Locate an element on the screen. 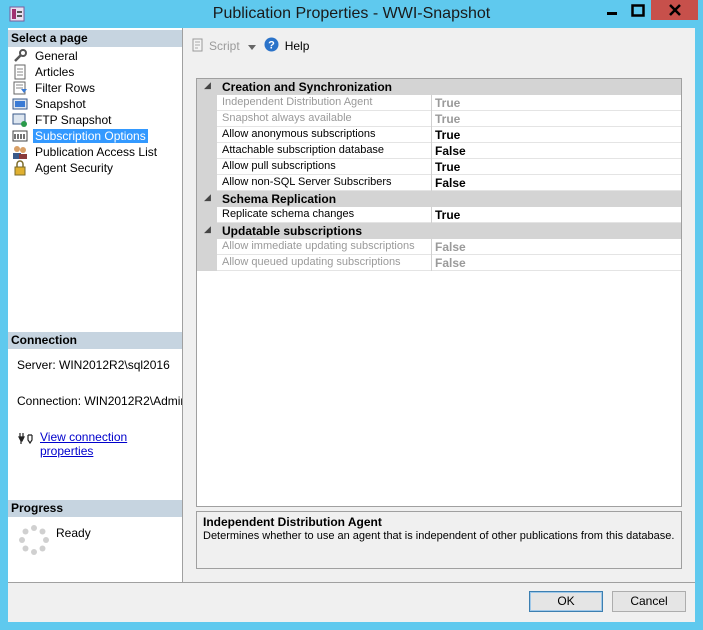 This screenshot has width=703, height=630. page-item-label: General is located at coordinates (56, 56).